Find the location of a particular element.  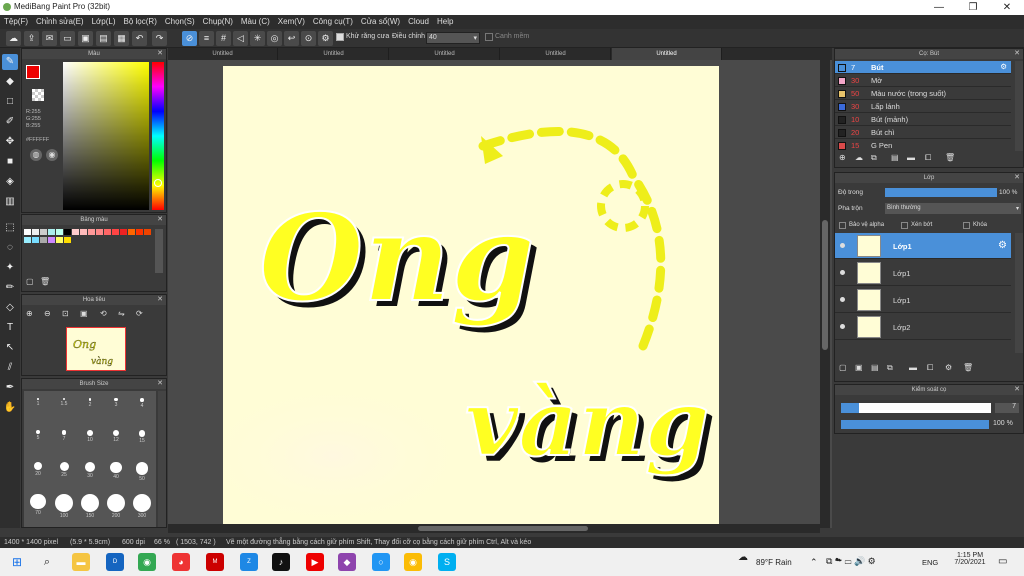

brush-item: 7 Bút ⚙ is located at coordinates (923, 67).